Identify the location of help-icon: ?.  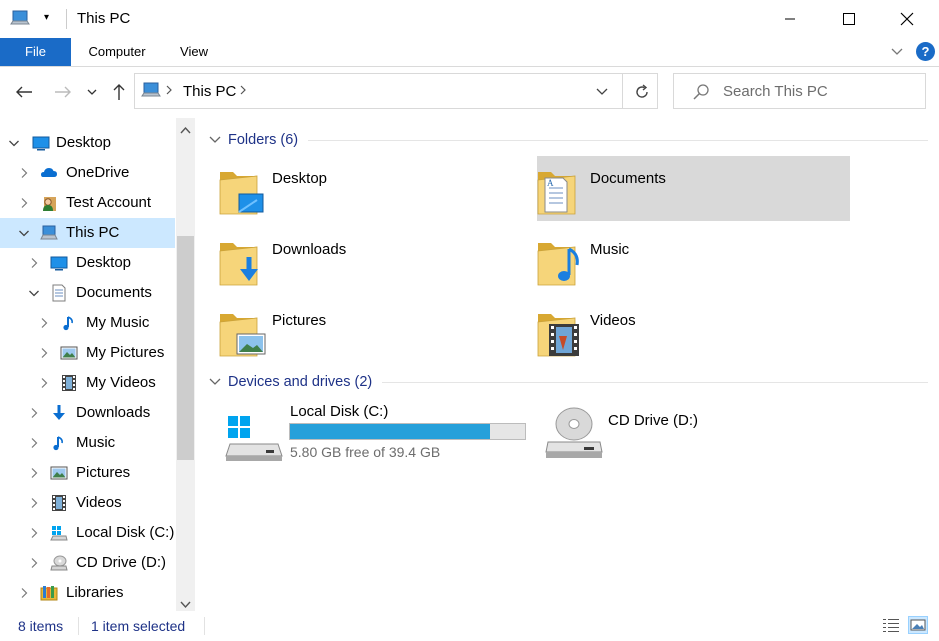
(925, 51).